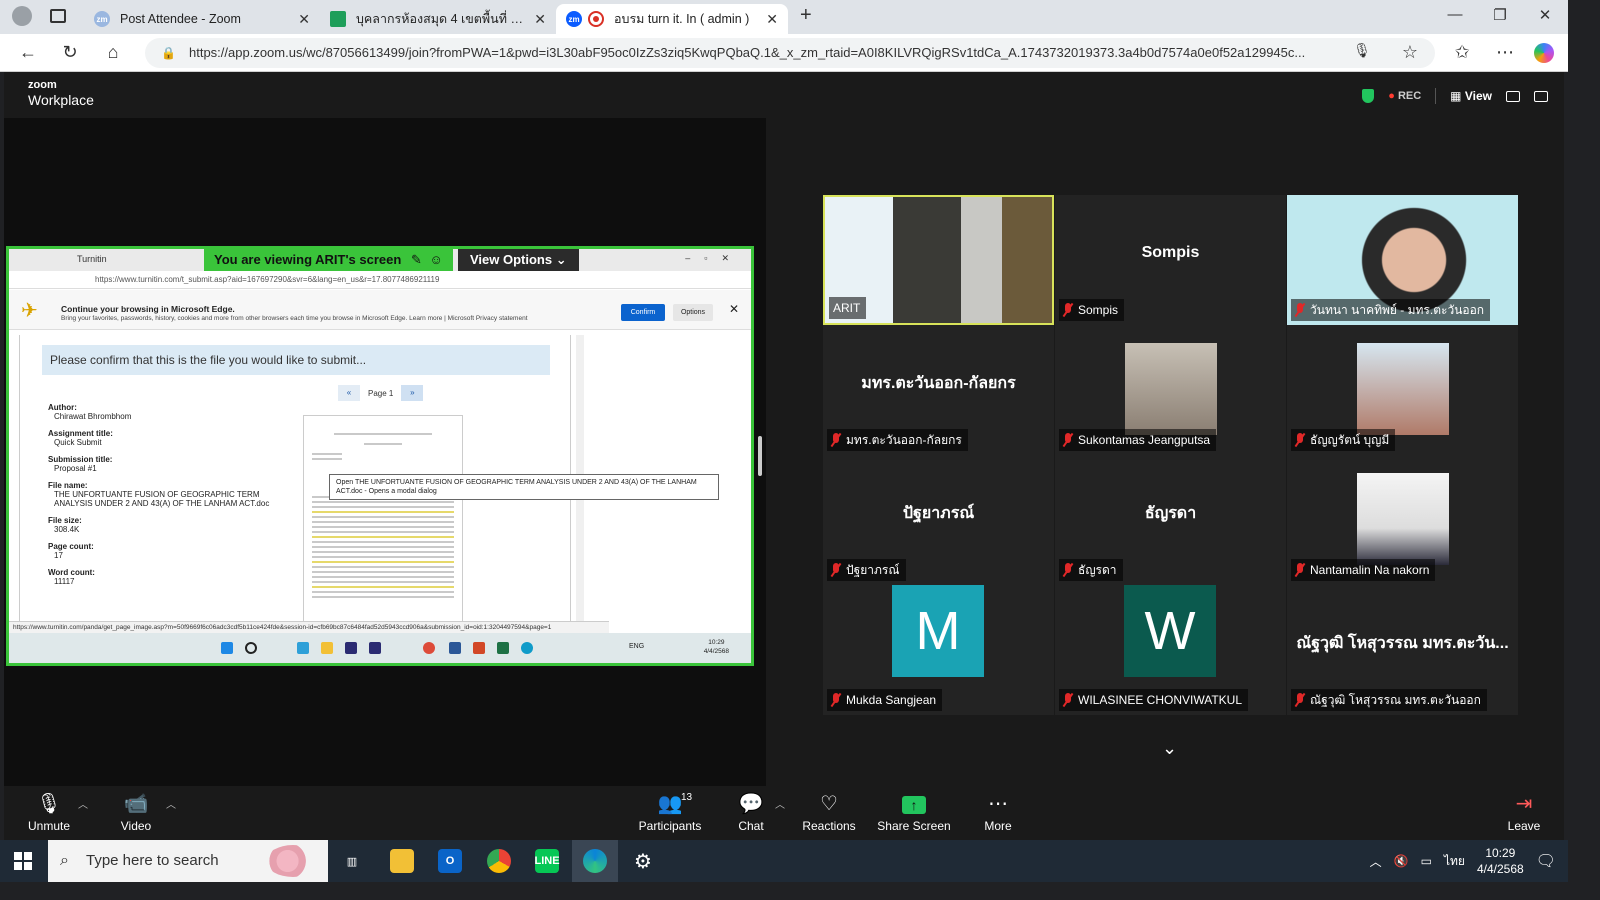 Image resolution: width=1600 pixels, height=900 pixels. What do you see at coordinates (383, 520) in the screenshot?
I see `document-thumbnail` at bounding box center [383, 520].